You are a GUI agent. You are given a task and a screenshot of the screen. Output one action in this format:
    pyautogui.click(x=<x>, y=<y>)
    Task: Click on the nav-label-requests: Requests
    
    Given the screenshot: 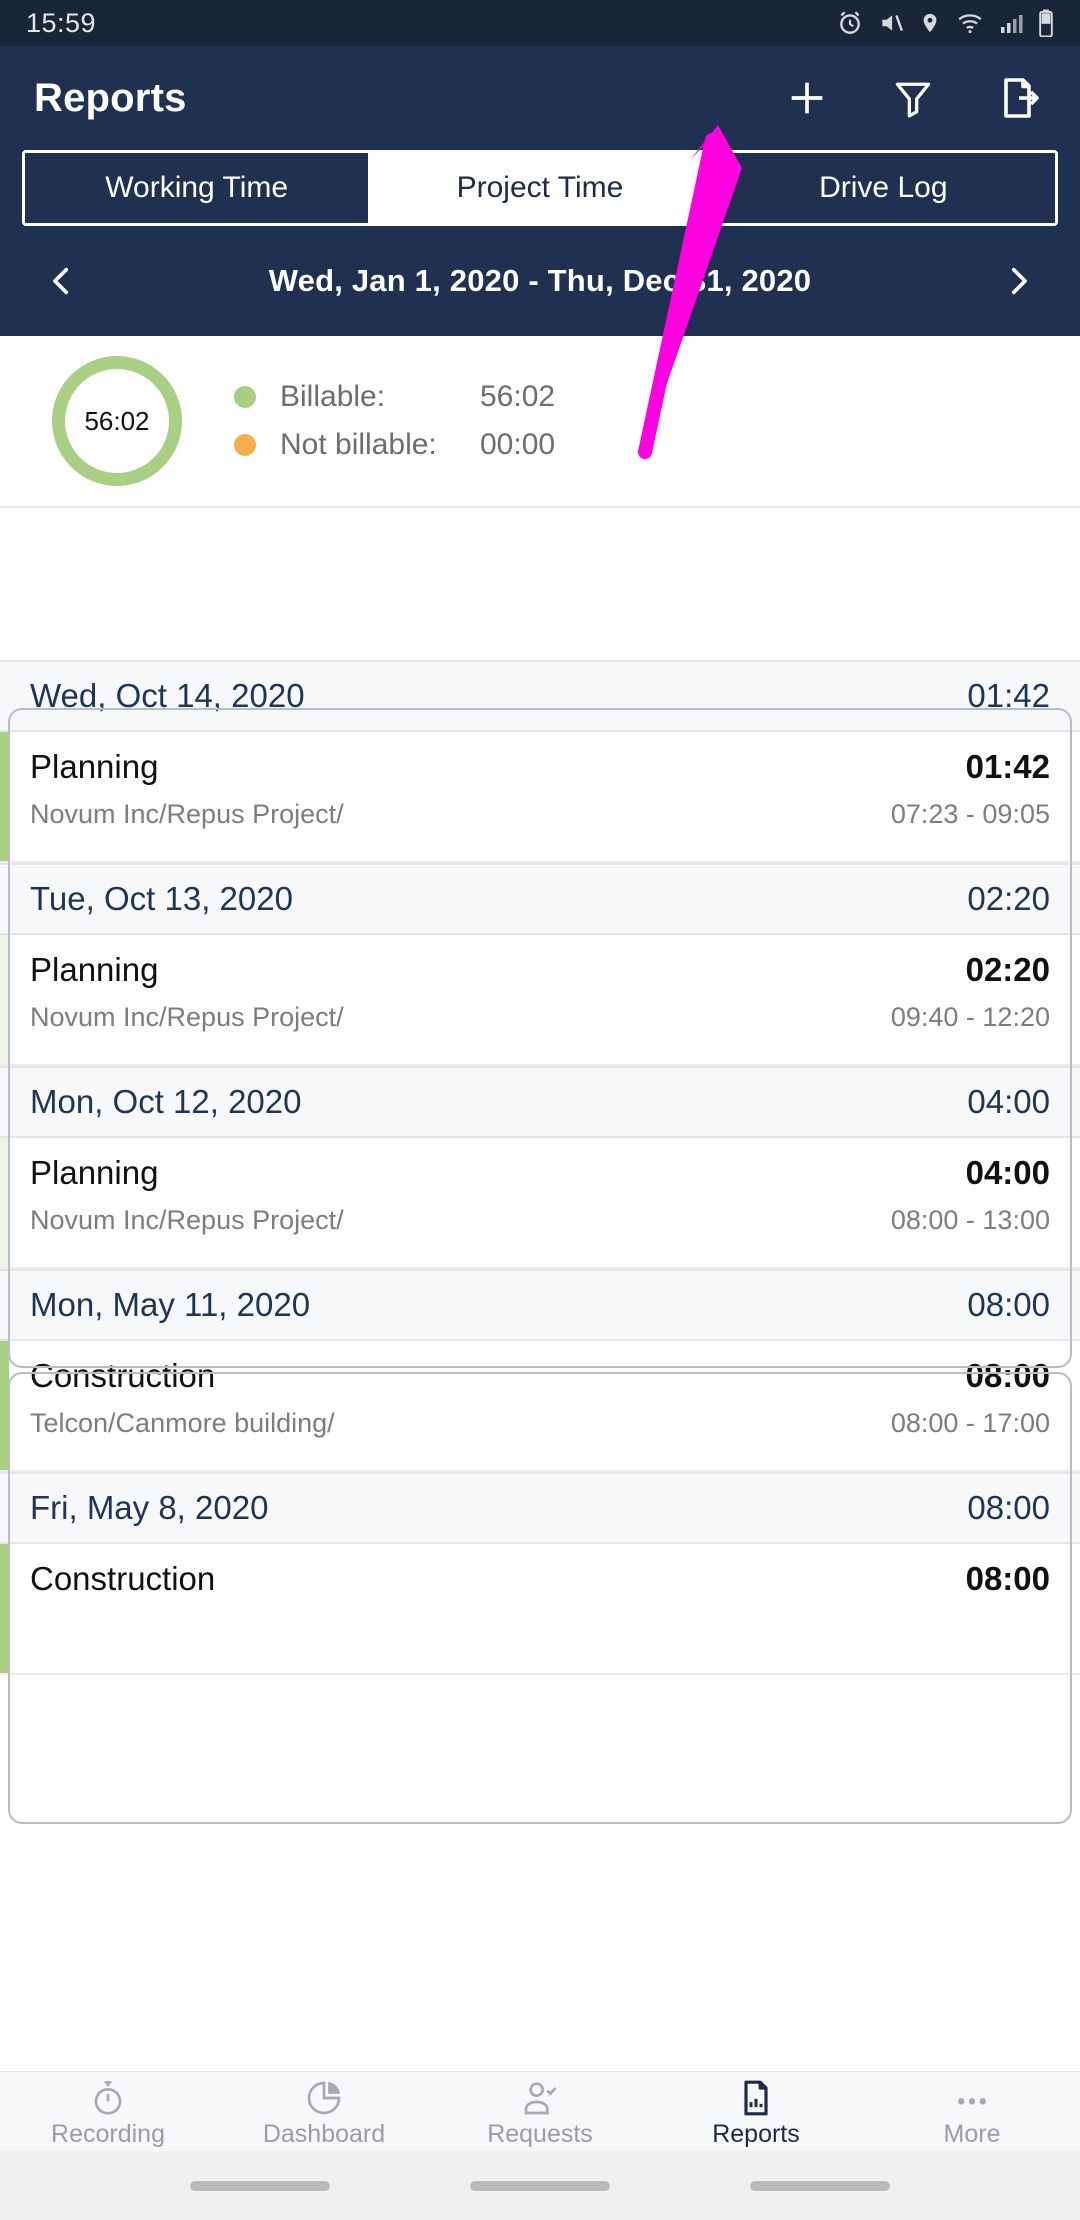 What is the action you would take?
    pyautogui.click(x=540, y=2134)
    